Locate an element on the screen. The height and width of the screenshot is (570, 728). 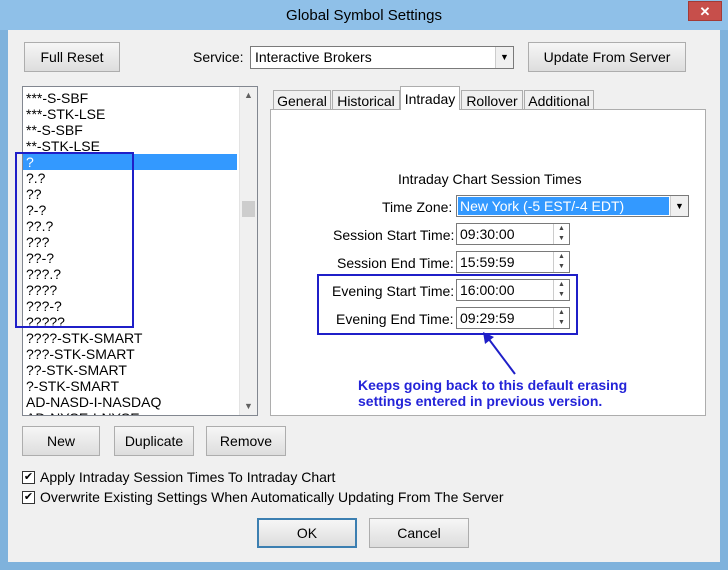
tab-rollover: Rollover is located at coordinates (492, 100).